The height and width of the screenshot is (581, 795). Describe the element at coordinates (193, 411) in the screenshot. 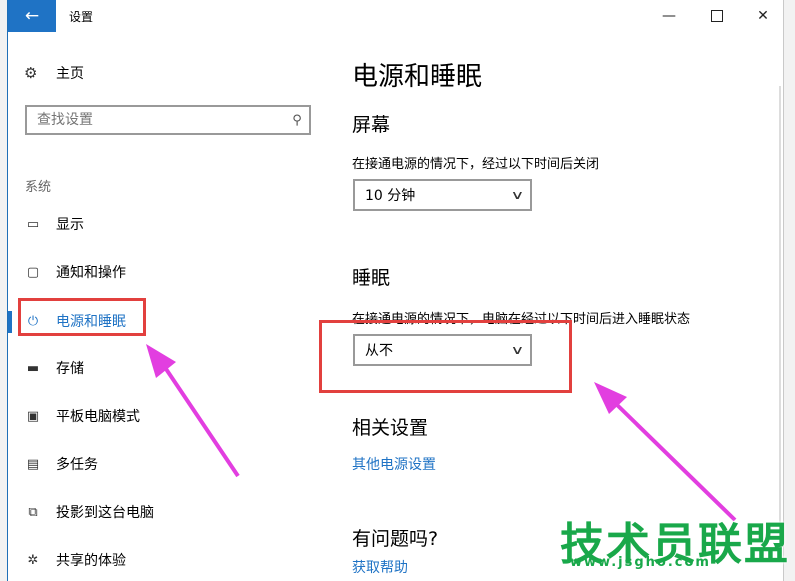

I see `arrow-sidebar` at that location.